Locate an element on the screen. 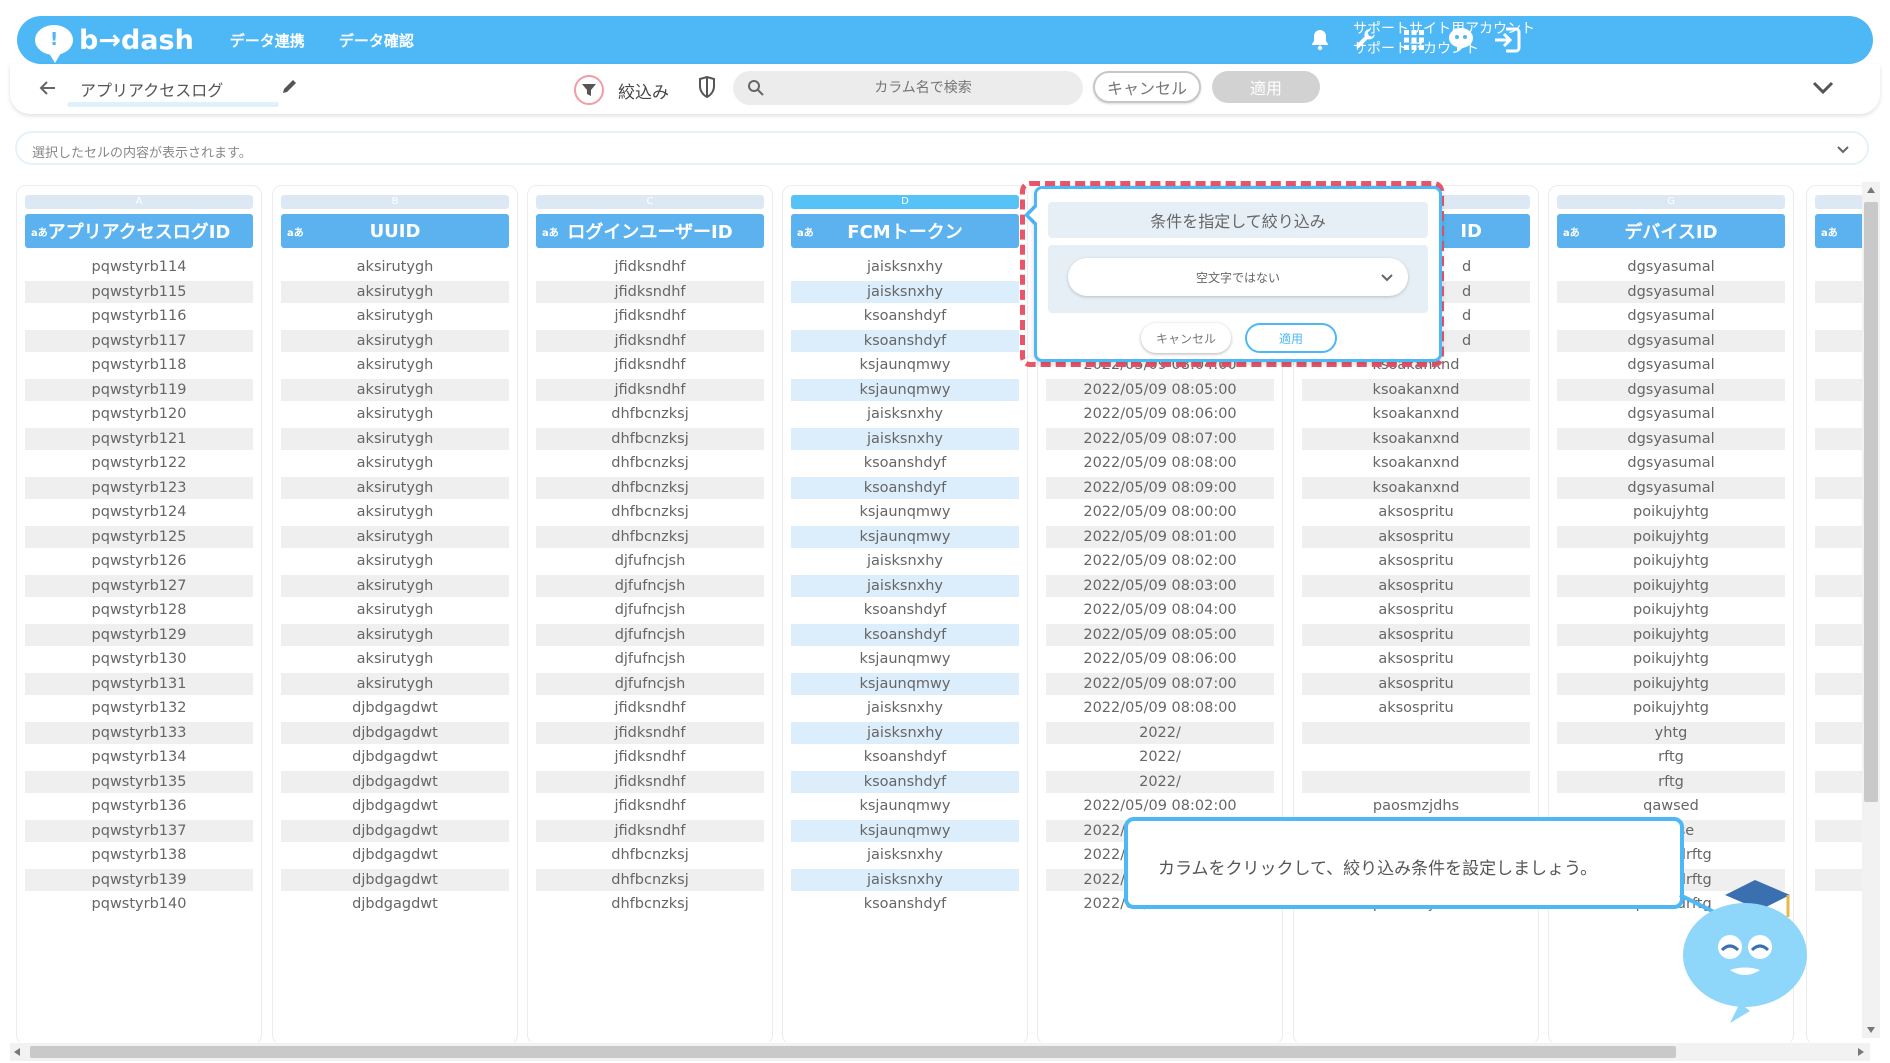  nav-data-link: データ連携 is located at coordinates (267, 40).